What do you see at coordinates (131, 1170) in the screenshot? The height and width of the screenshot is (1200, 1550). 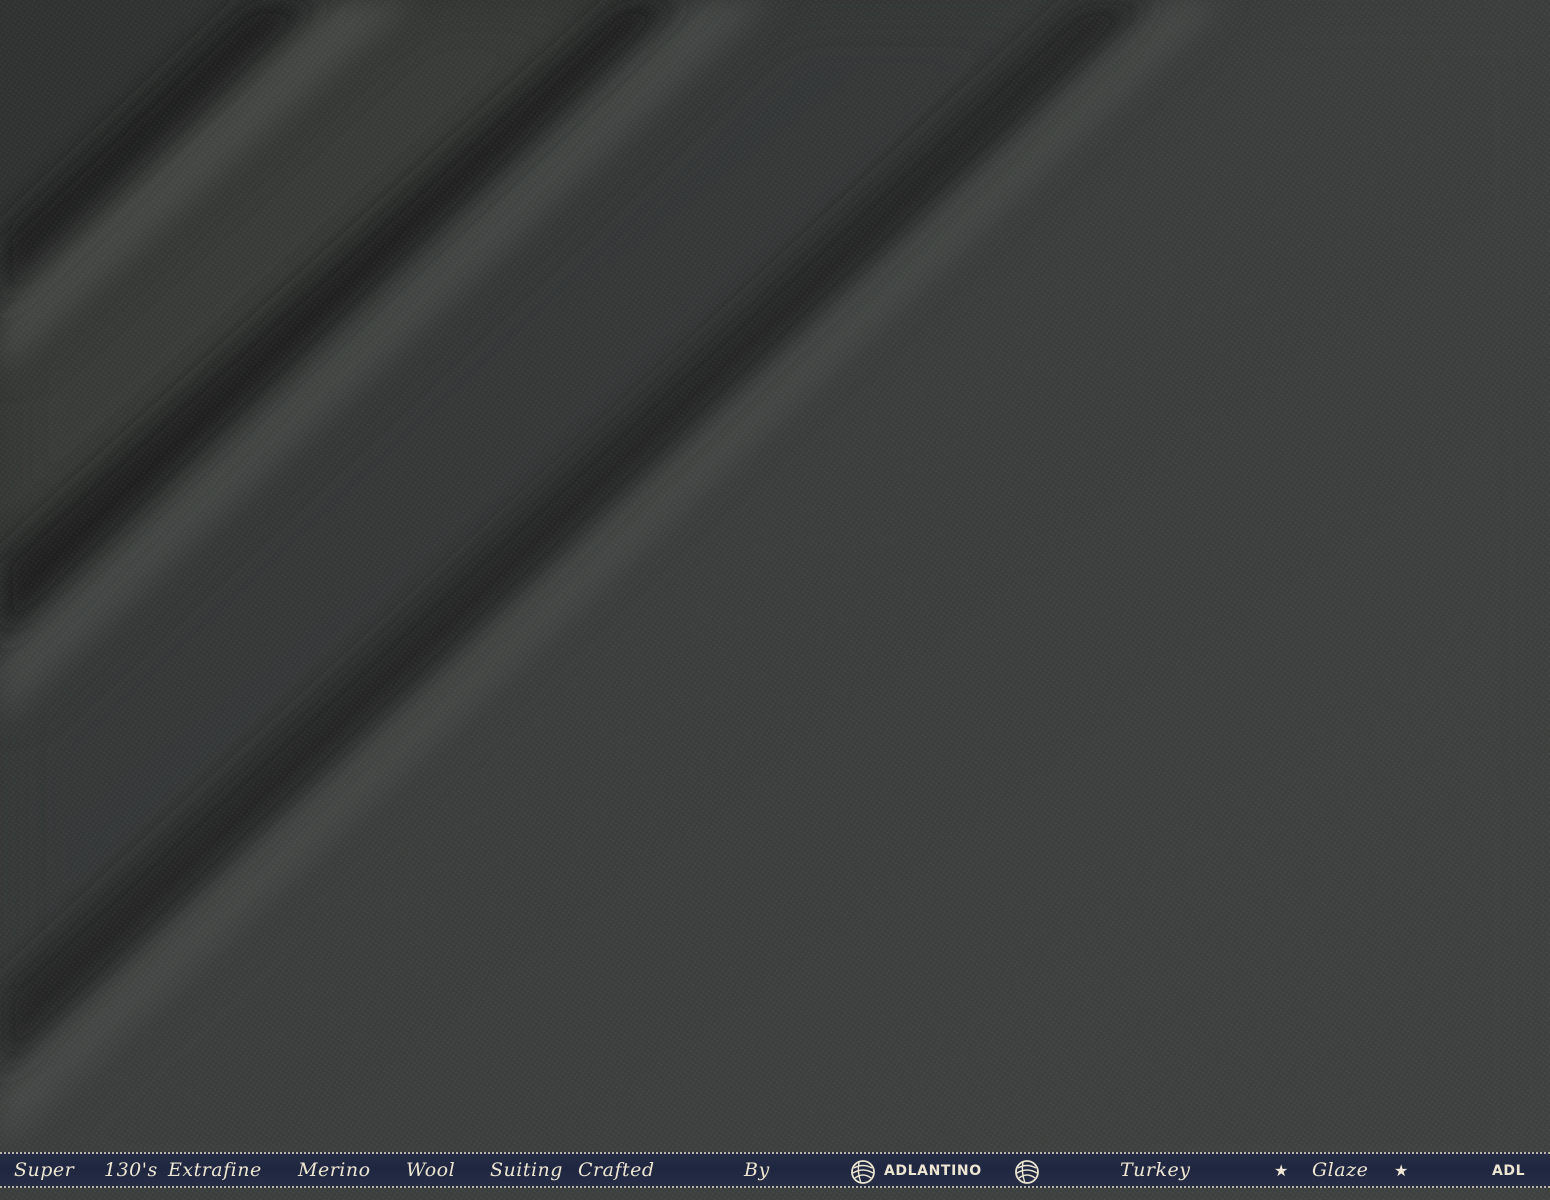 I see `selvedge-word: 130's` at bounding box center [131, 1170].